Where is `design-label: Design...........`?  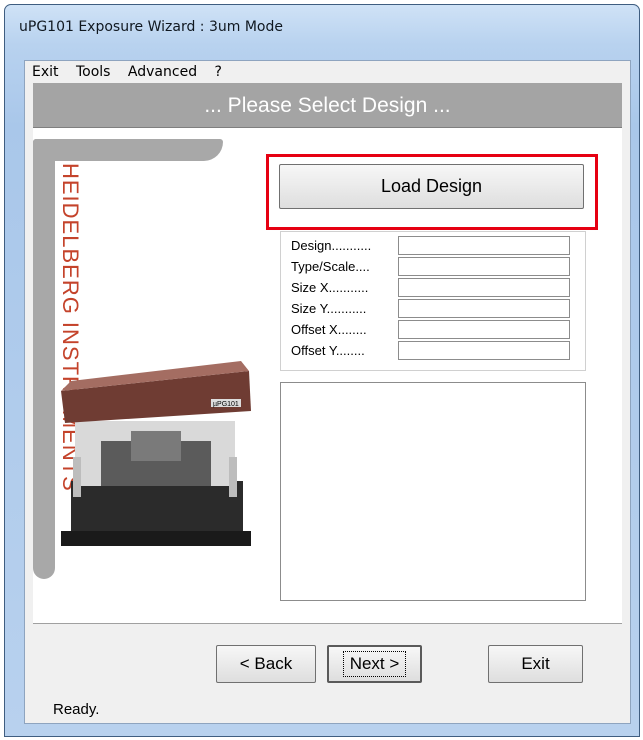
design-label: Design........... is located at coordinates (331, 245).